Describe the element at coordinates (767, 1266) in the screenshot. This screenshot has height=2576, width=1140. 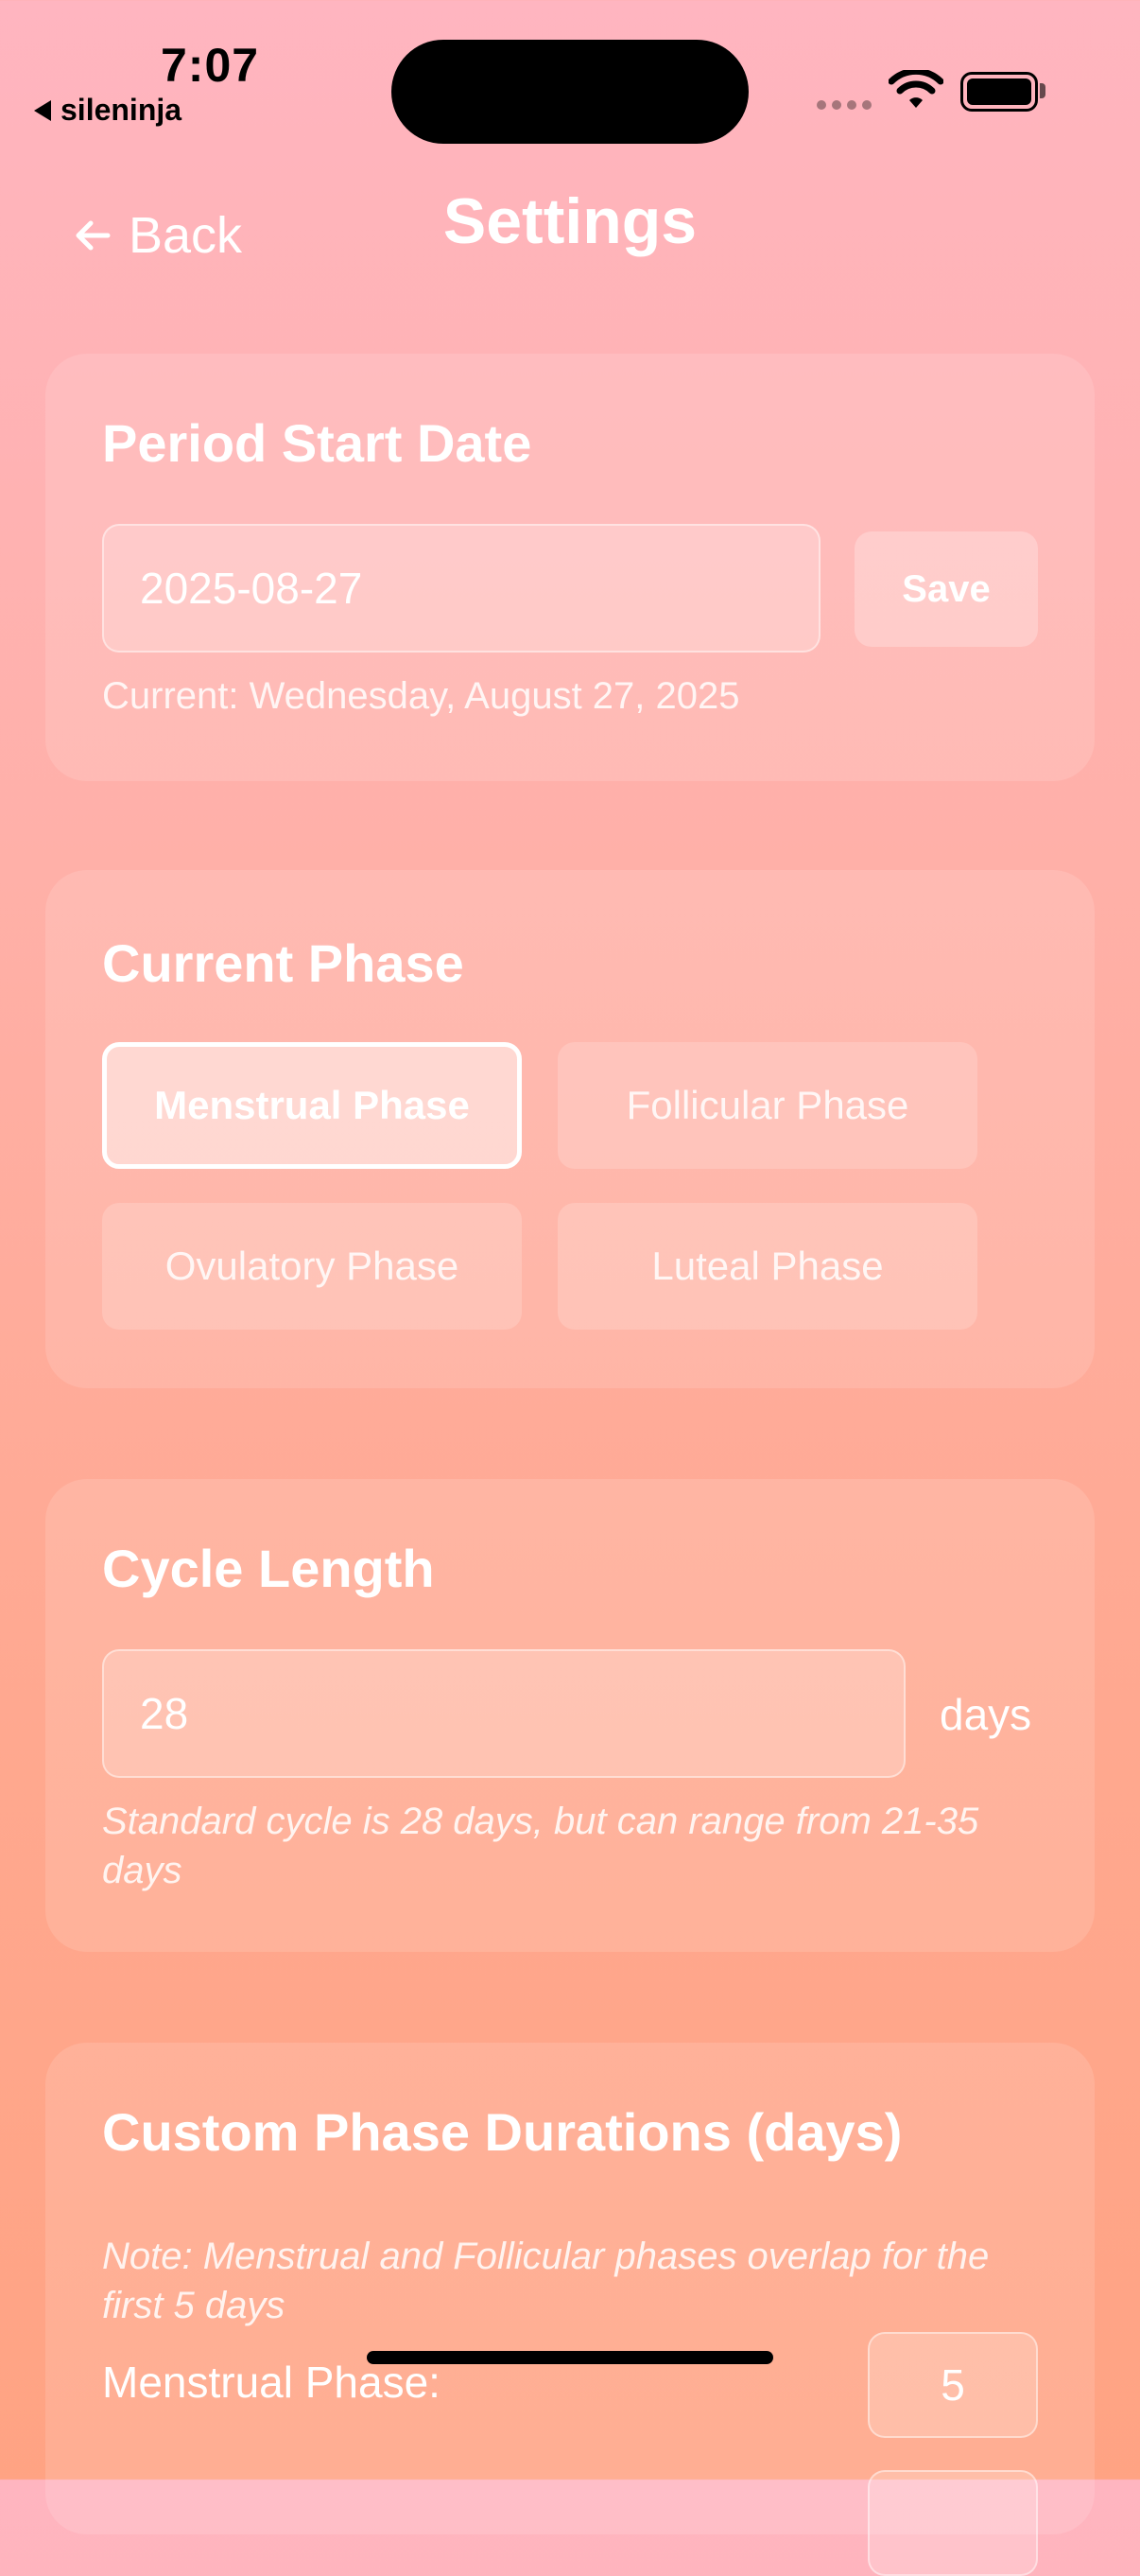
I see `phase-option-luteal: Luteal Phase` at that location.